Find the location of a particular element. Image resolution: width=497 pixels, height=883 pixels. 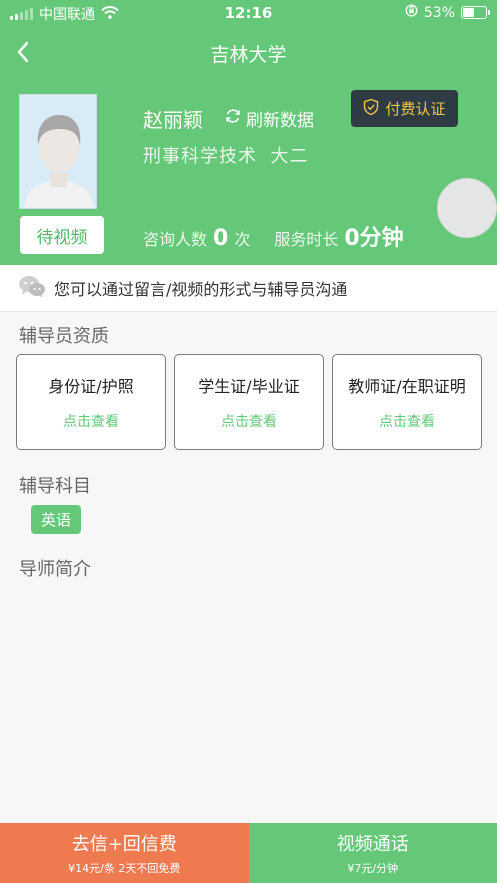

consult-count: 0 is located at coordinates (221, 238).